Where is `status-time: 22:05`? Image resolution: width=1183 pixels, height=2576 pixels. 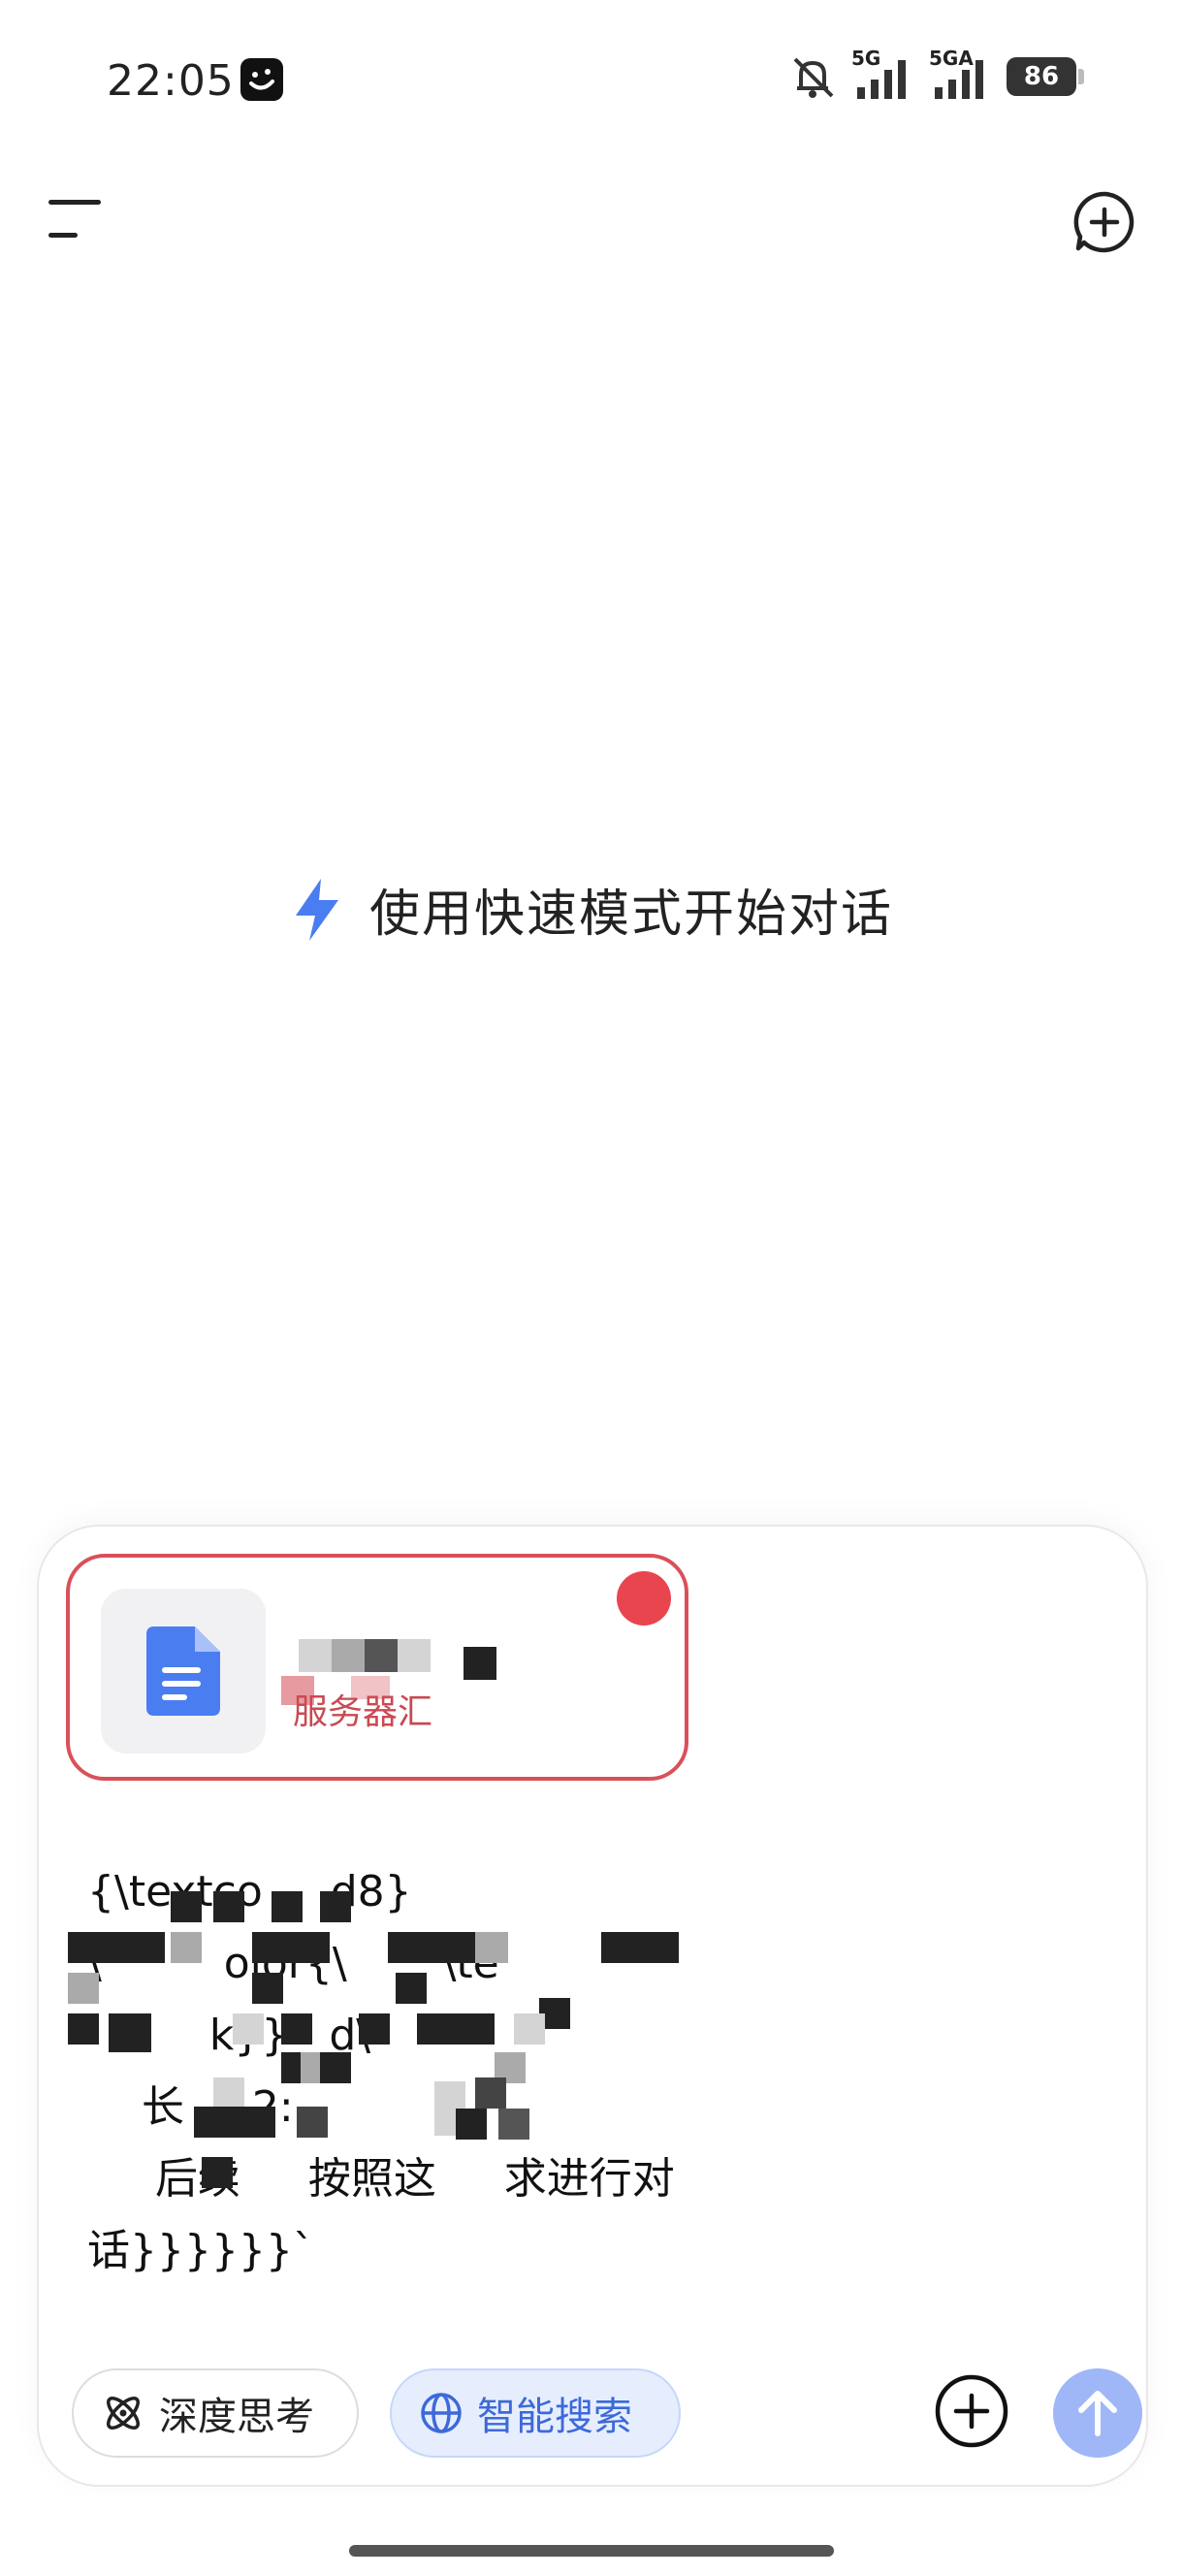 status-time: 22:05 is located at coordinates (171, 81).